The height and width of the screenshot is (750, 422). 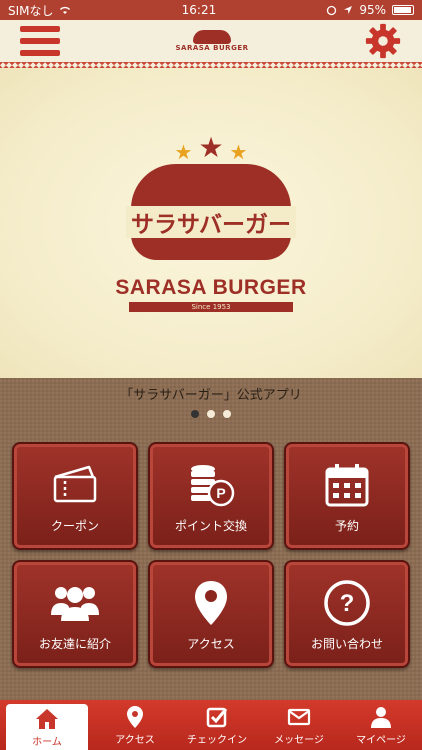 What do you see at coordinates (64, 10) in the screenshot?
I see `wifi-icon` at bounding box center [64, 10].